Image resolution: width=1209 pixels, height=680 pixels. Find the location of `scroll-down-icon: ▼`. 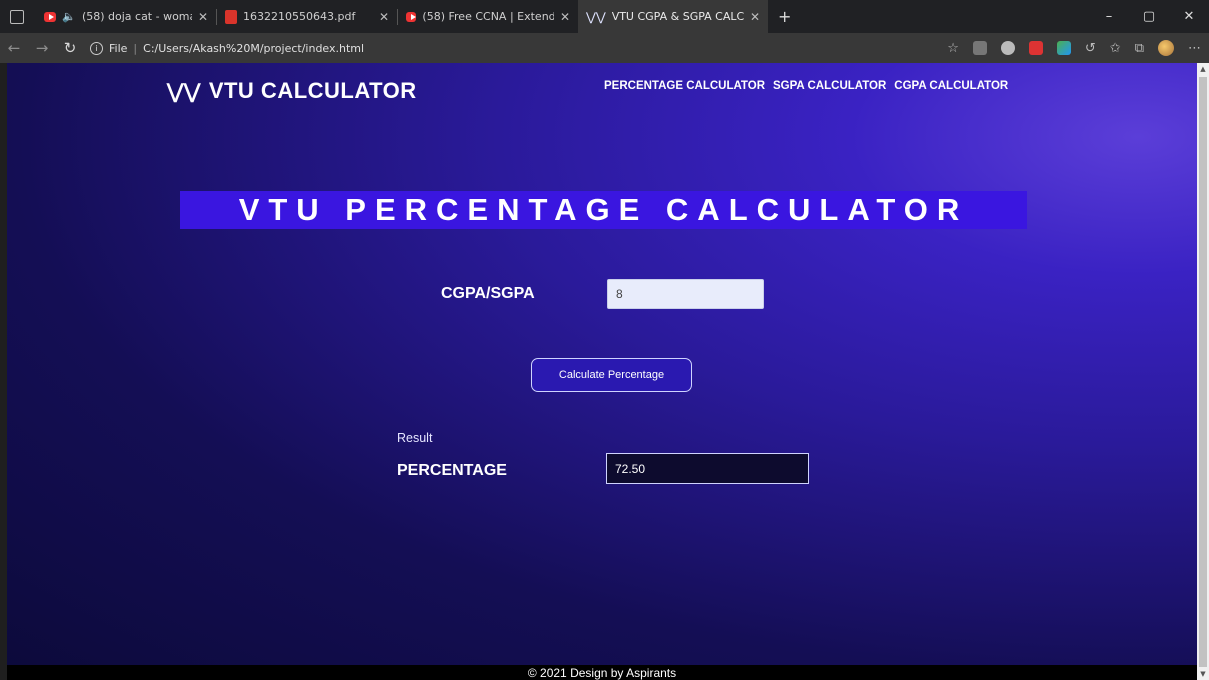

scroll-down-icon: ▼ is located at coordinates (1203, 674).